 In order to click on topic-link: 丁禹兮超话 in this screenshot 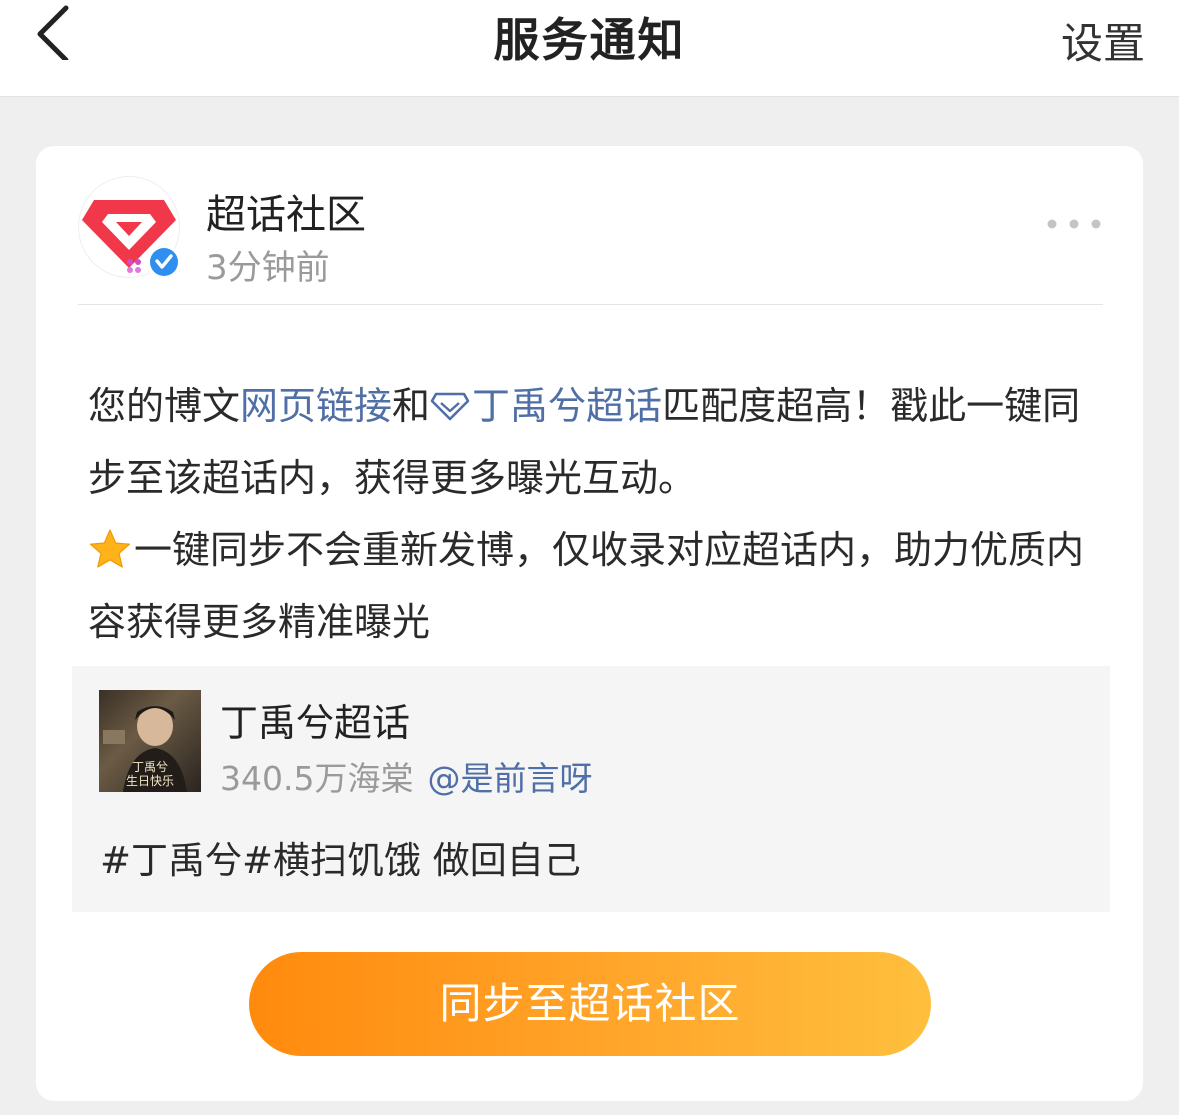, I will do `click(546, 406)`.